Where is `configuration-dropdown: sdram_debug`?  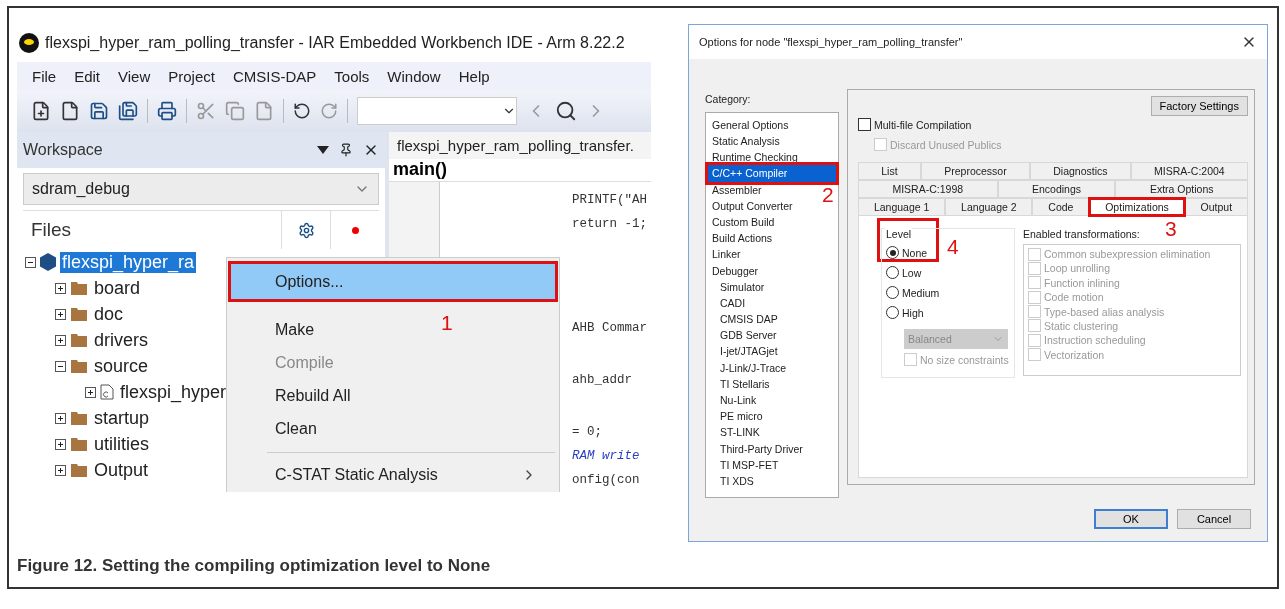
configuration-dropdown: sdram_debug is located at coordinates (201, 189).